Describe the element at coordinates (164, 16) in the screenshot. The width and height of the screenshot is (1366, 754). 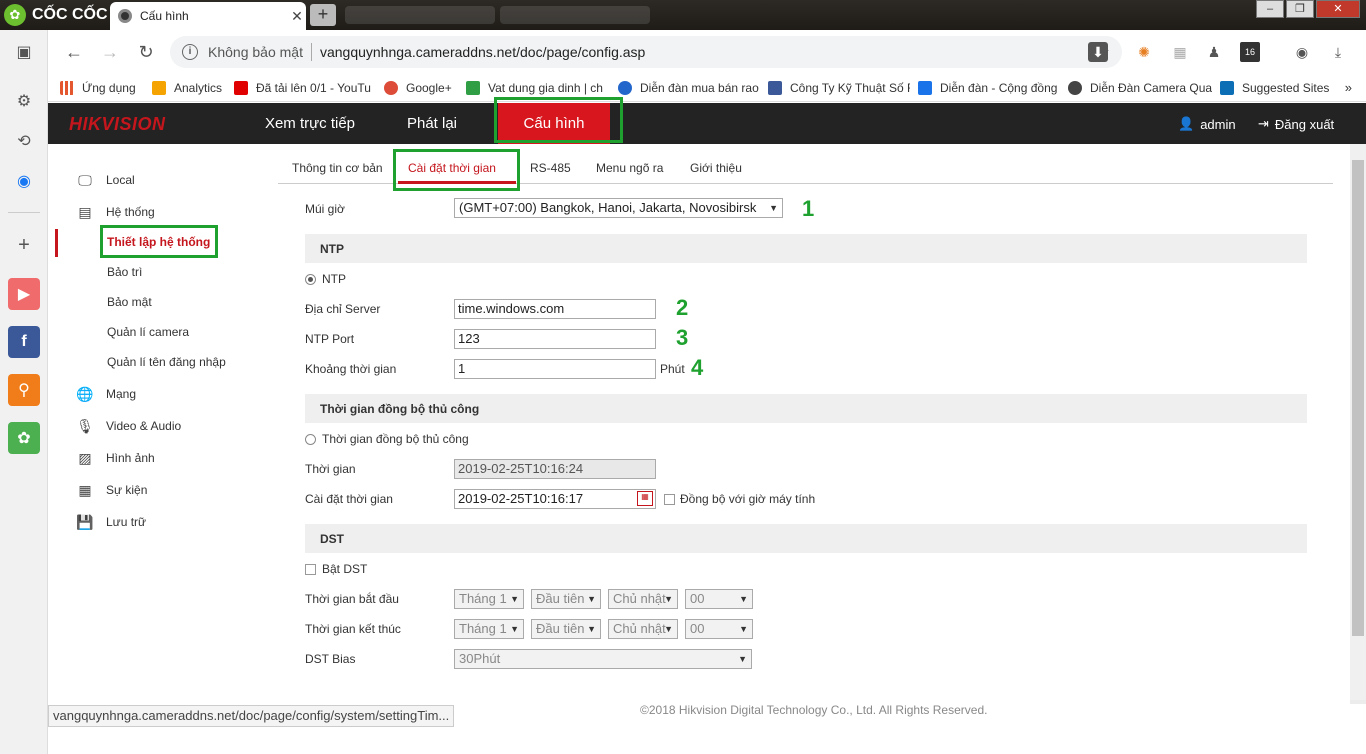
I see `tab-title: Cấu hình` at that location.